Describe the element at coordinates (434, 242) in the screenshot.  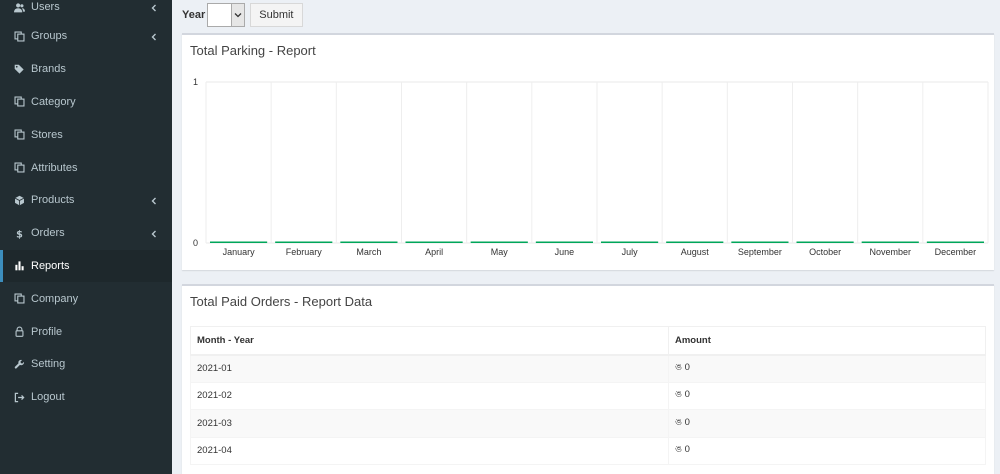
I see `bar-april` at that location.